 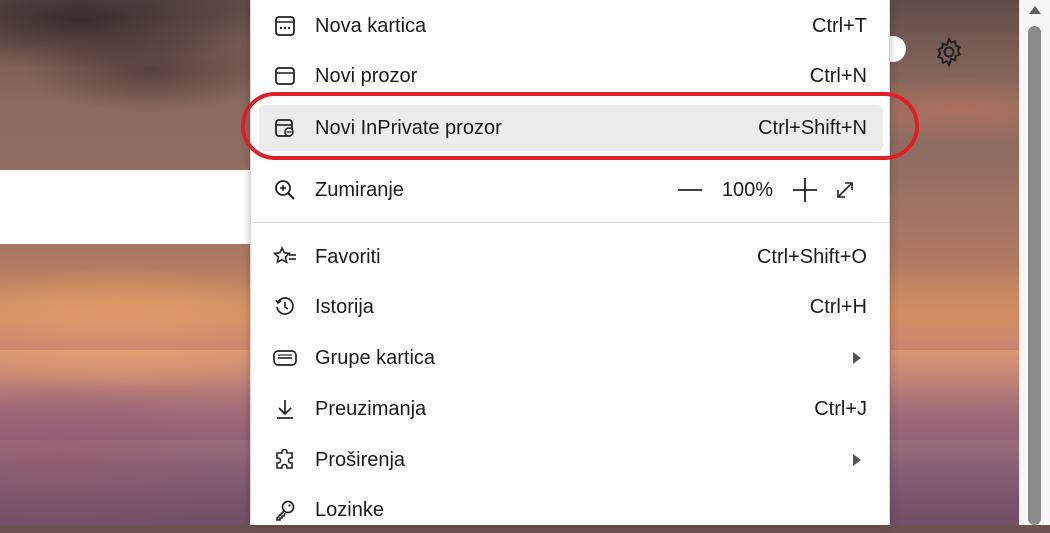 I want to click on menu-item-label: Istorija, so click(x=344, y=306).